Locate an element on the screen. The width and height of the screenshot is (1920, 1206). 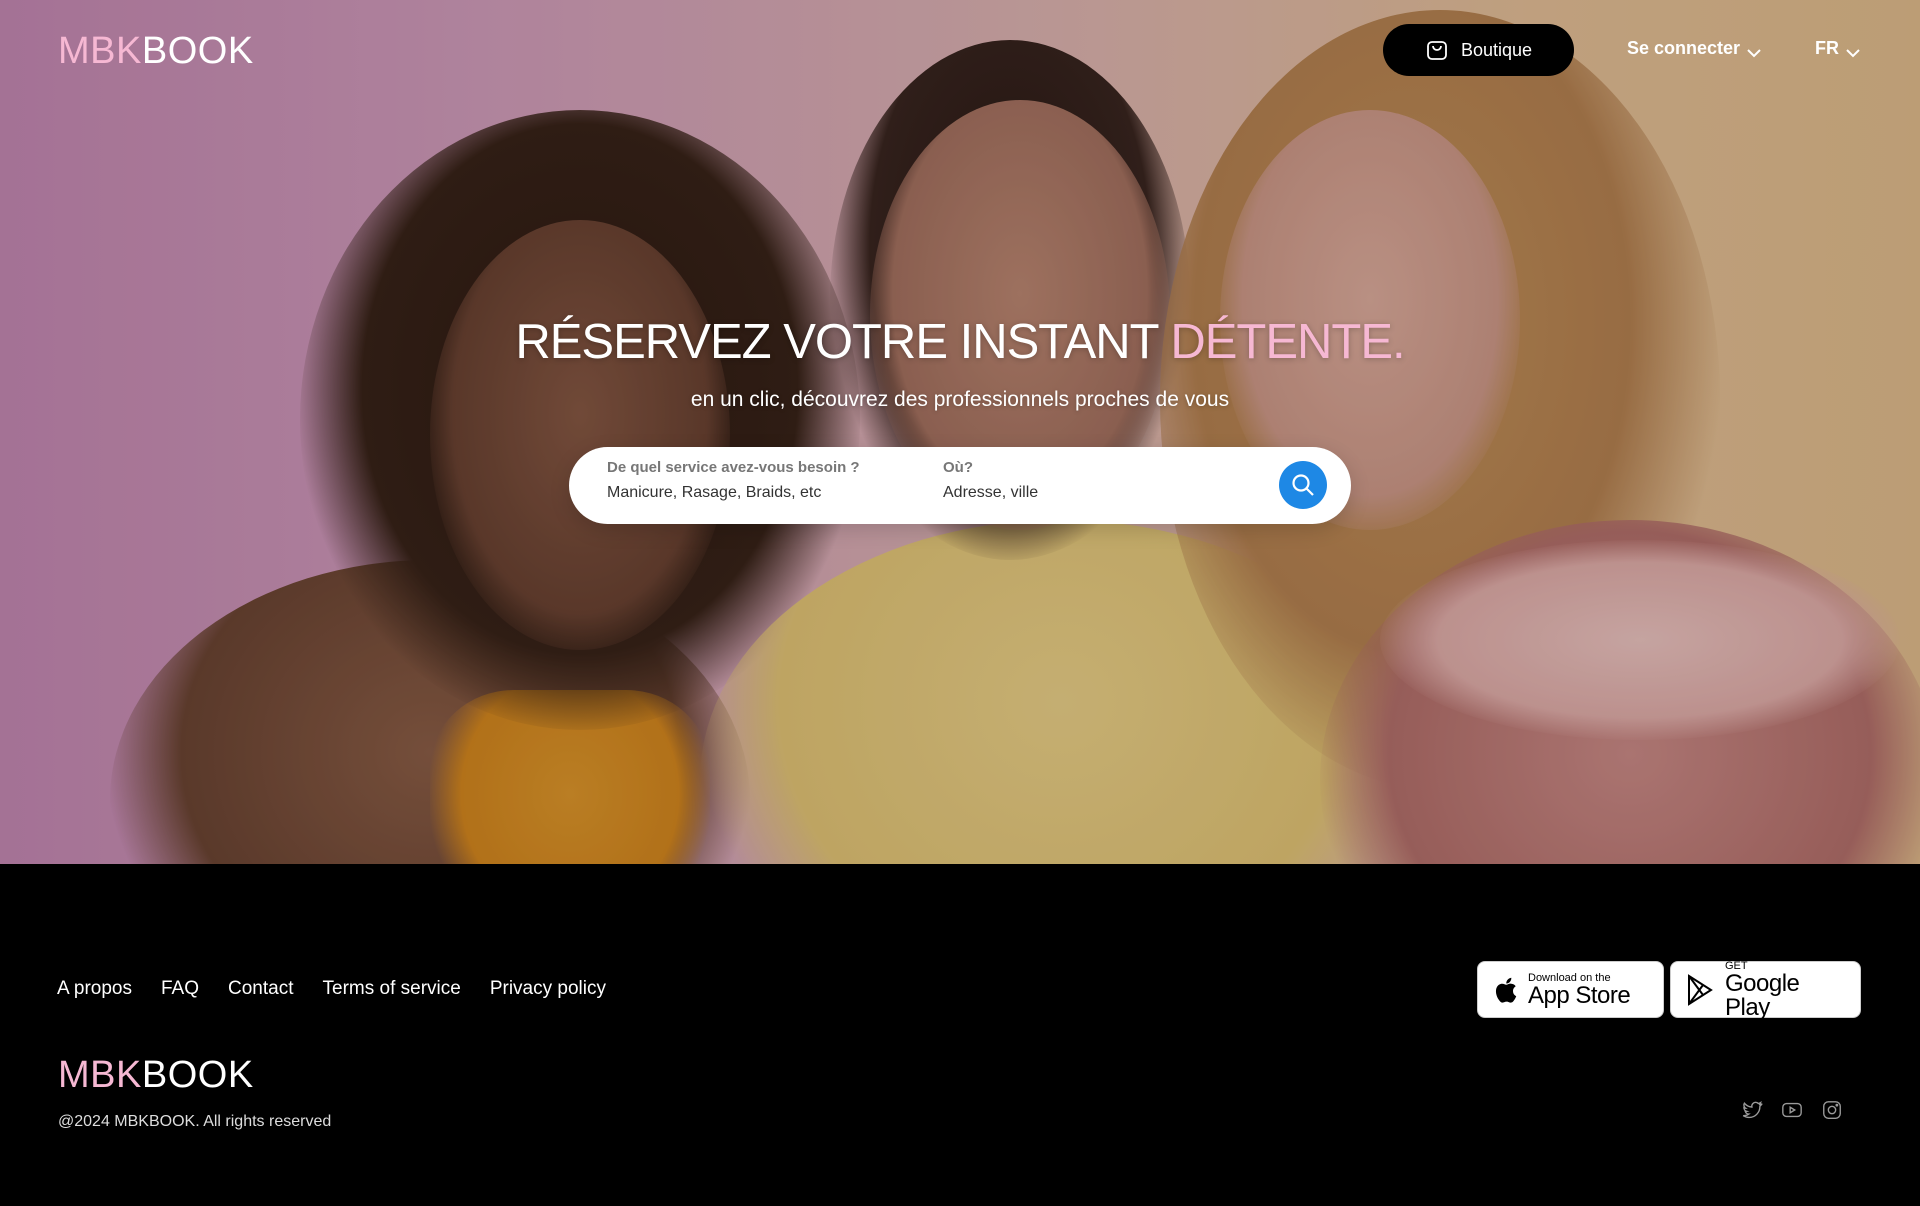
app-store-badge: Download on the App Store is located at coordinates (1570, 989).